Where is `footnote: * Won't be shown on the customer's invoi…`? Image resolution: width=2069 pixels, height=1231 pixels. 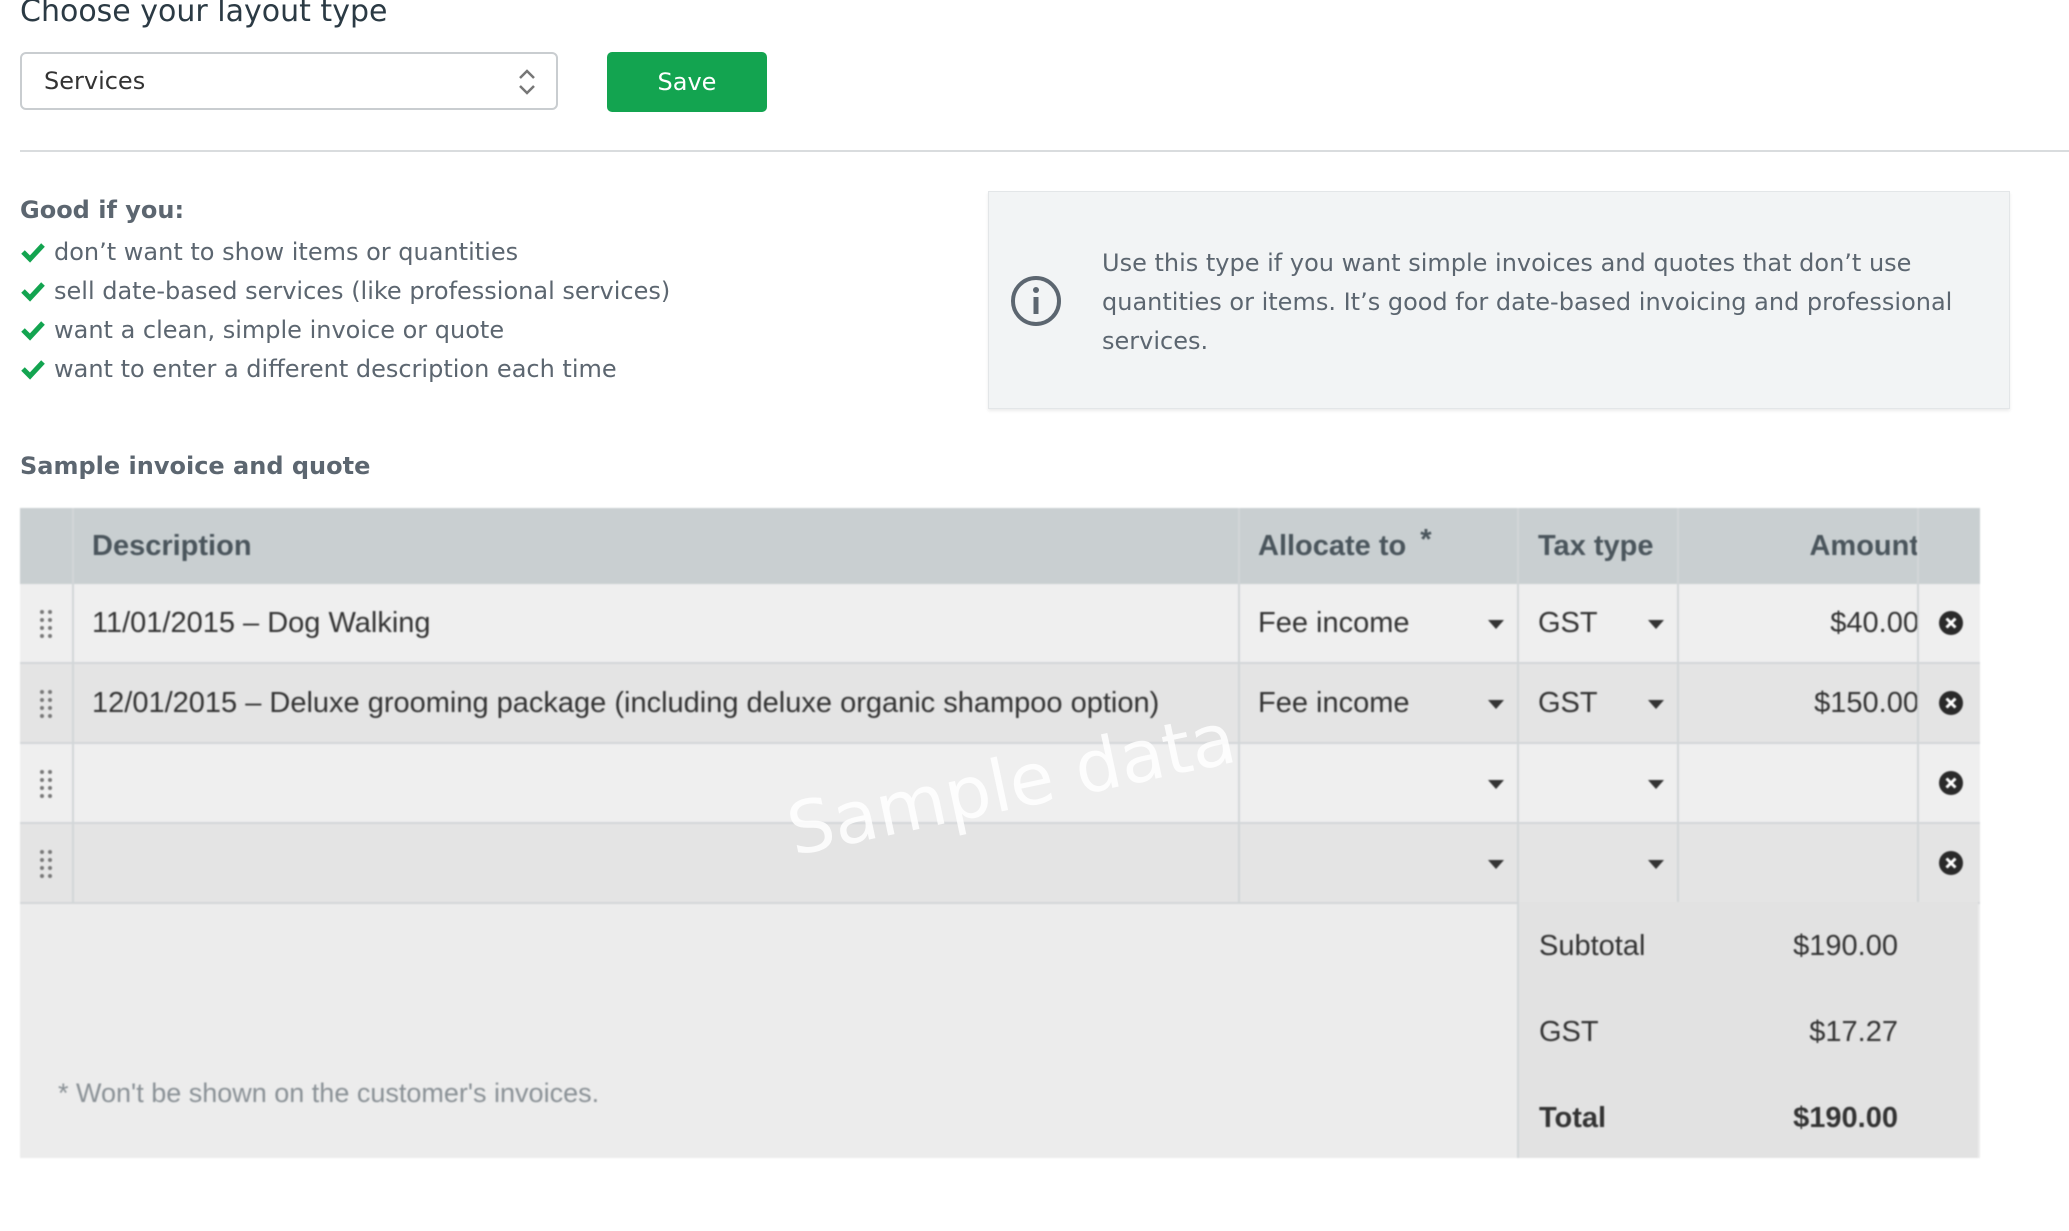 footnote: * Won't be shown on the customer's invoi… is located at coordinates (329, 1093).